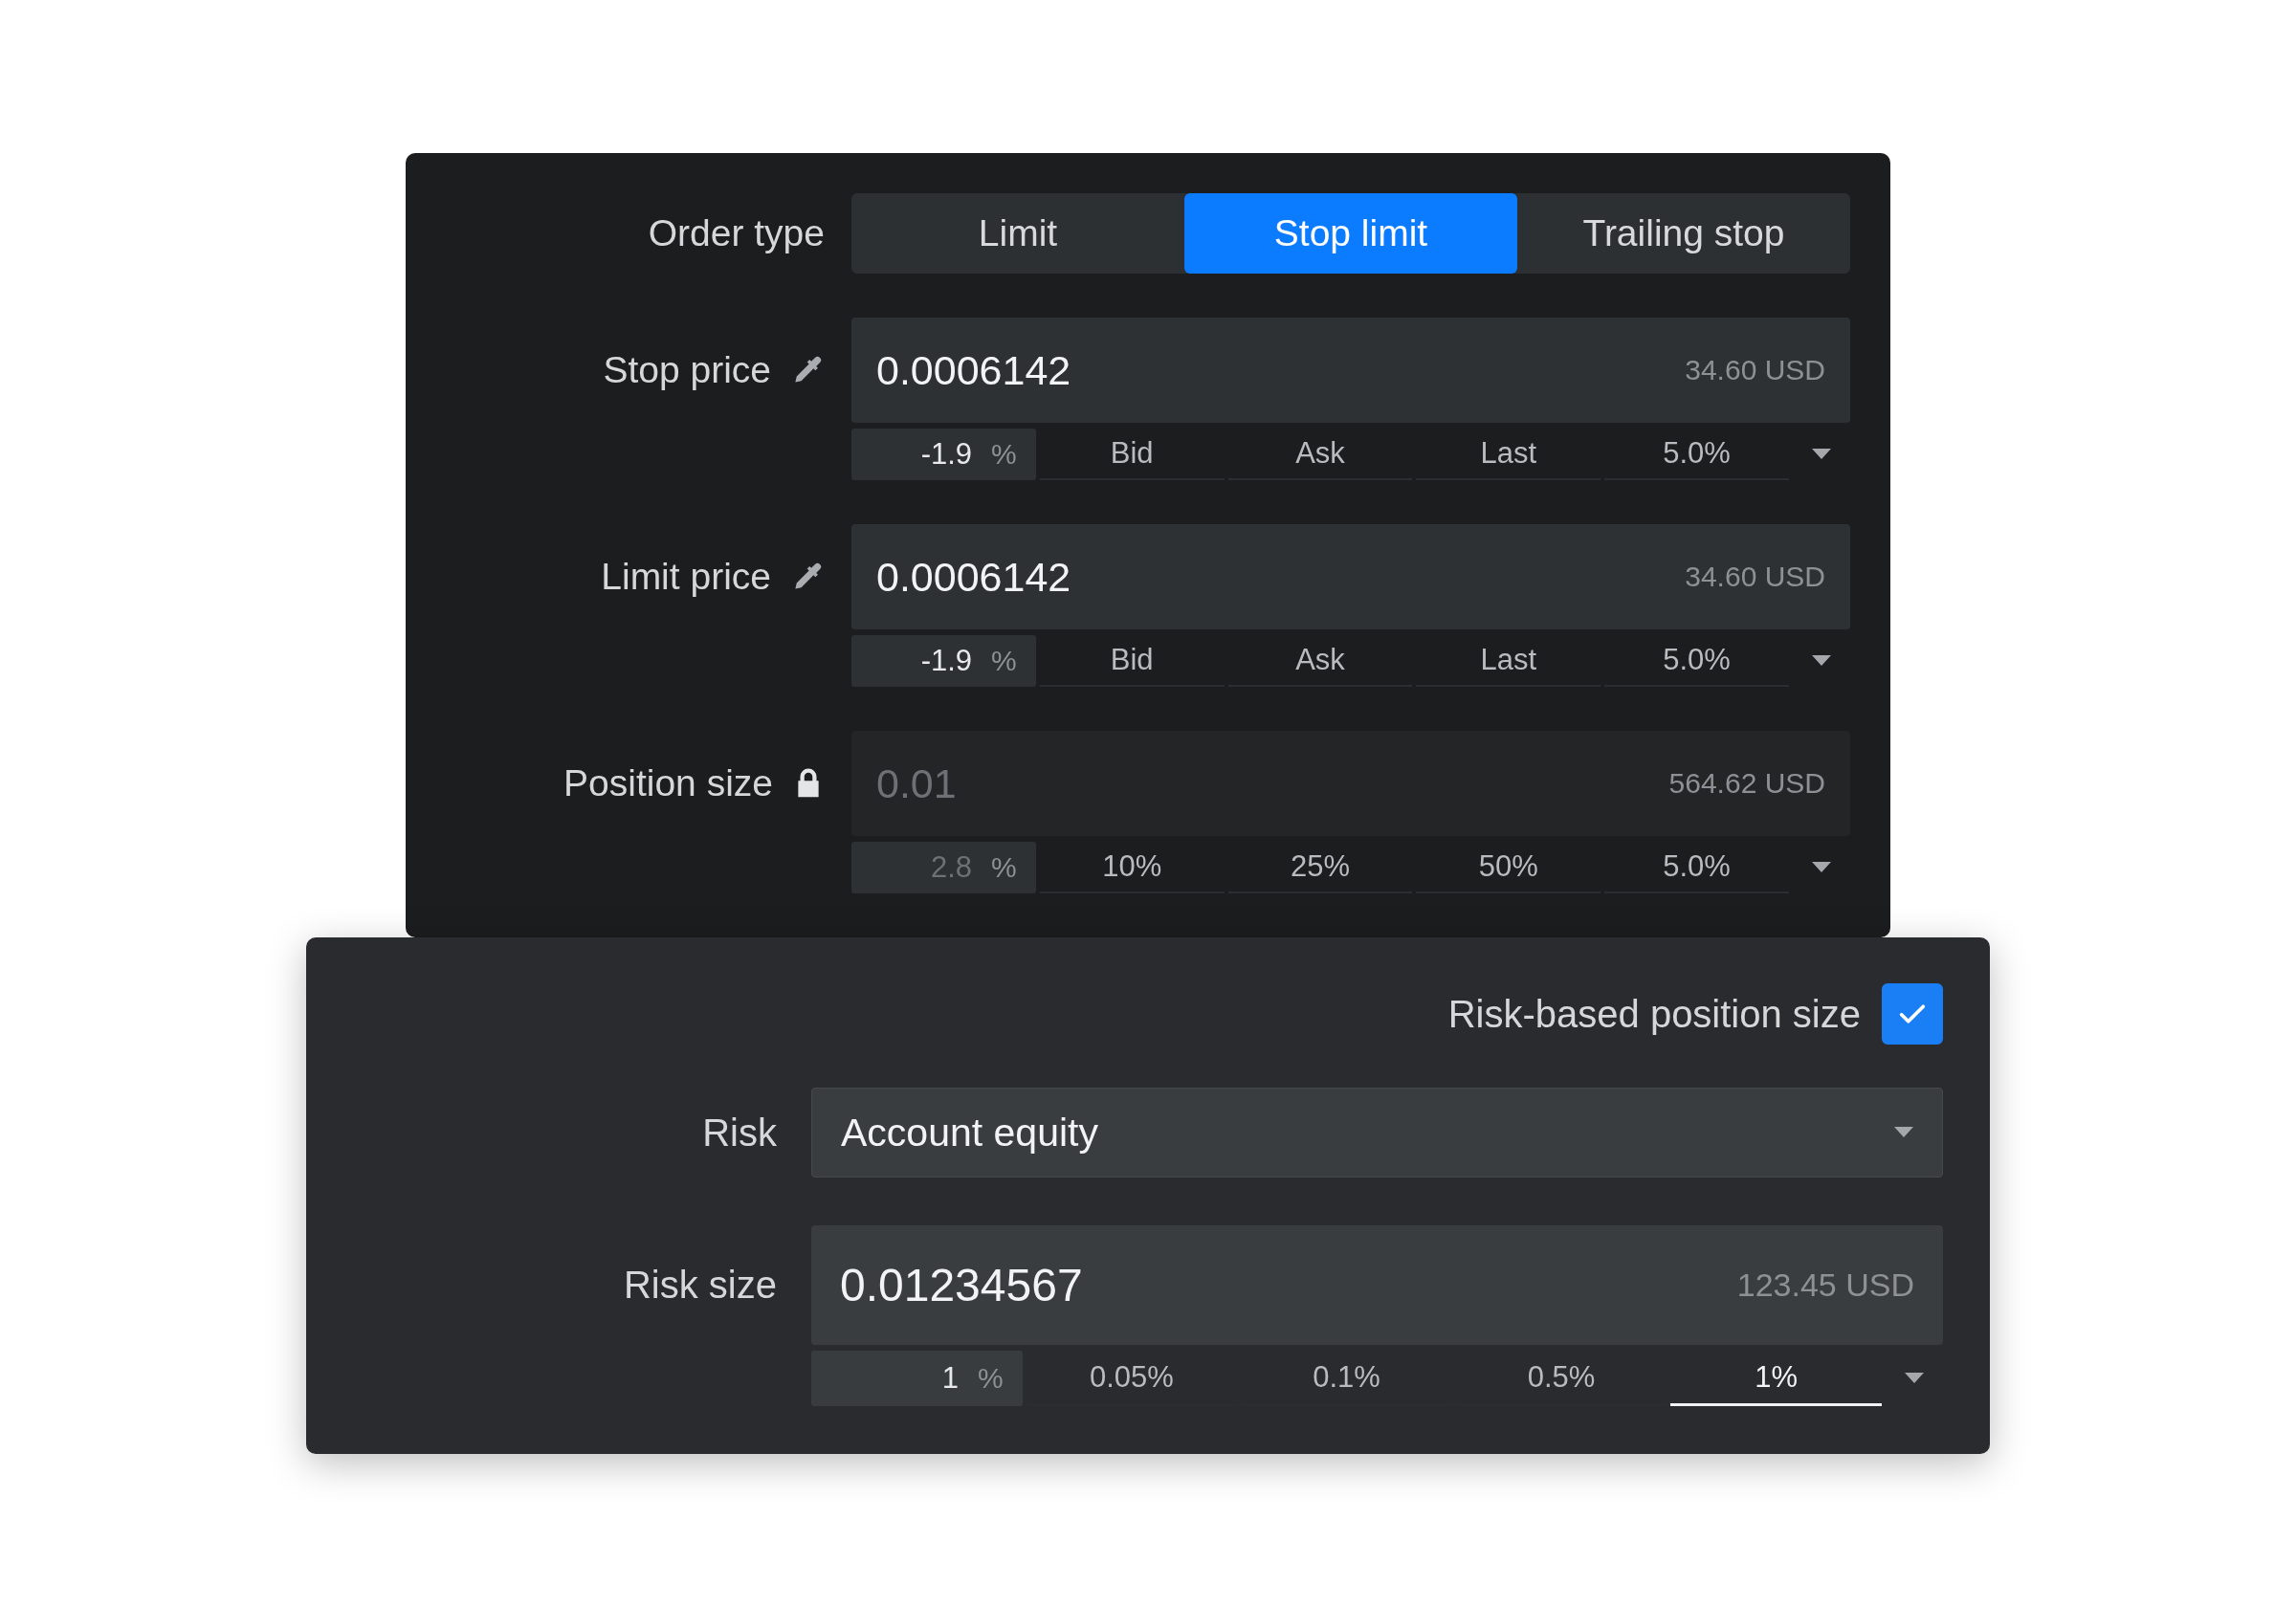 The height and width of the screenshot is (1607, 2296). What do you see at coordinates (686, 577) in the screenshot?
I see `field-label: Limit price` at bounding box center [686, 577].